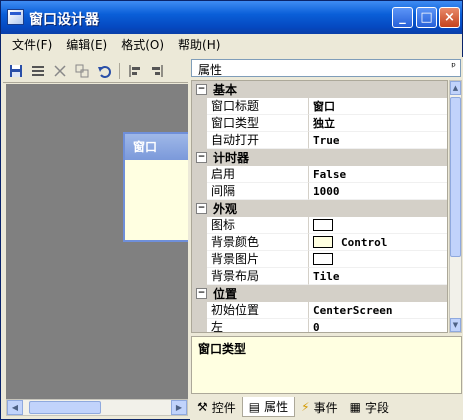 The image size is (463, 420). What do you see at coordinates (326, 365) in the screenshot?
I see `property-description: 窗口类型` at bounding box center [326, 365].